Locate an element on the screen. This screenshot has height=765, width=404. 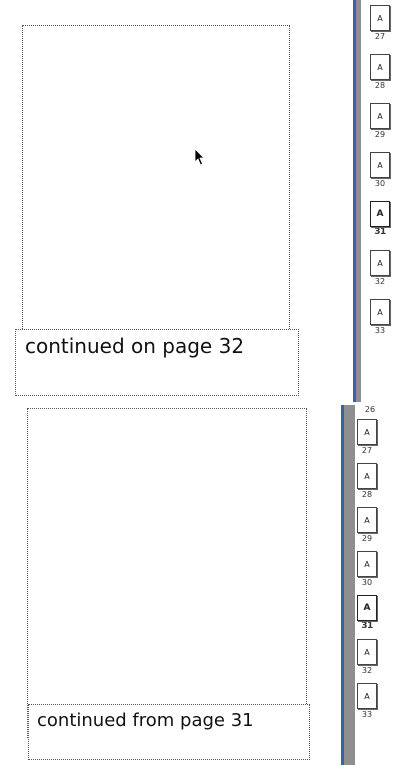
page-number-top-label: 26 is located at coordinates (370, 409).